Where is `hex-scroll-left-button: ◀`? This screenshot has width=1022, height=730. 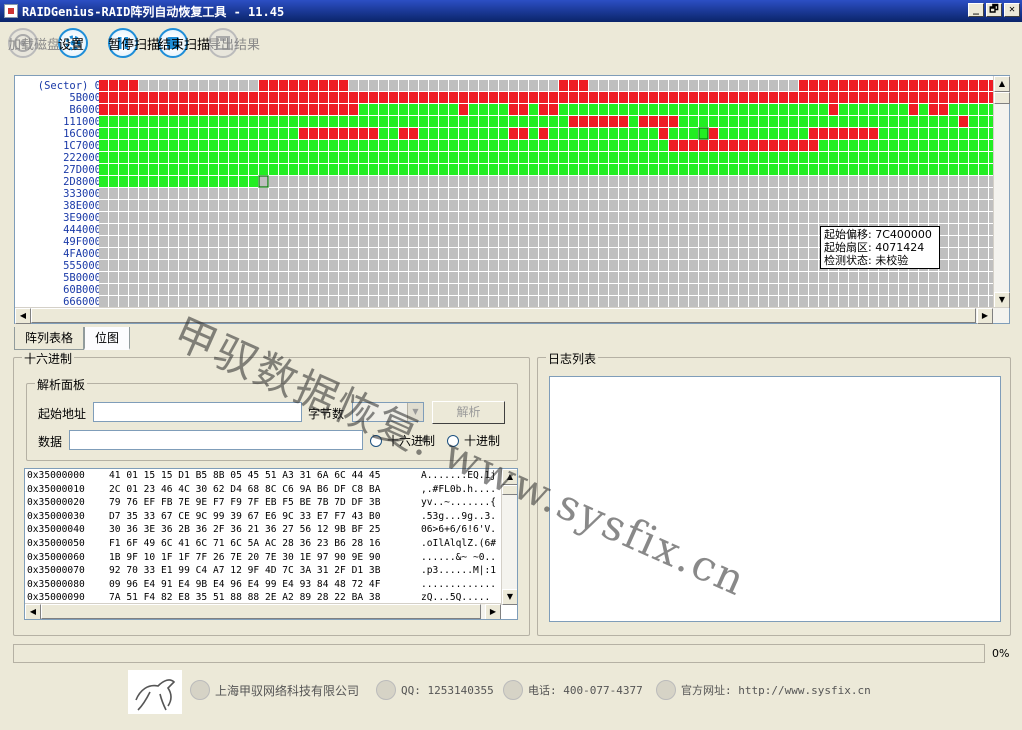
hex-scroll-left-button: ◀ is located at coordinates (33, 611).